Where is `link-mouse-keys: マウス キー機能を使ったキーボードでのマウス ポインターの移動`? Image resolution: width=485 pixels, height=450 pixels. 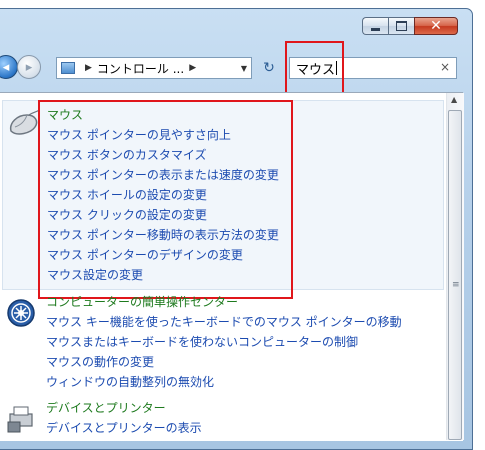
link-mouse-keys: マウス キー機能を使ったキーボードでのマウス ポインターの移動 is located at coordinates (224, 322).